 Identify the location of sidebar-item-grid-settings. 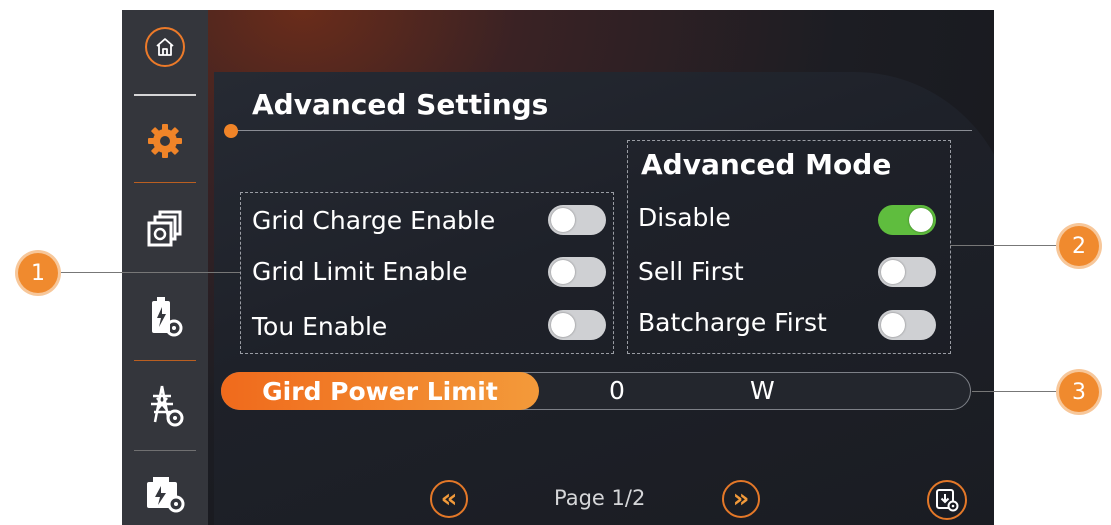
(165, 406).